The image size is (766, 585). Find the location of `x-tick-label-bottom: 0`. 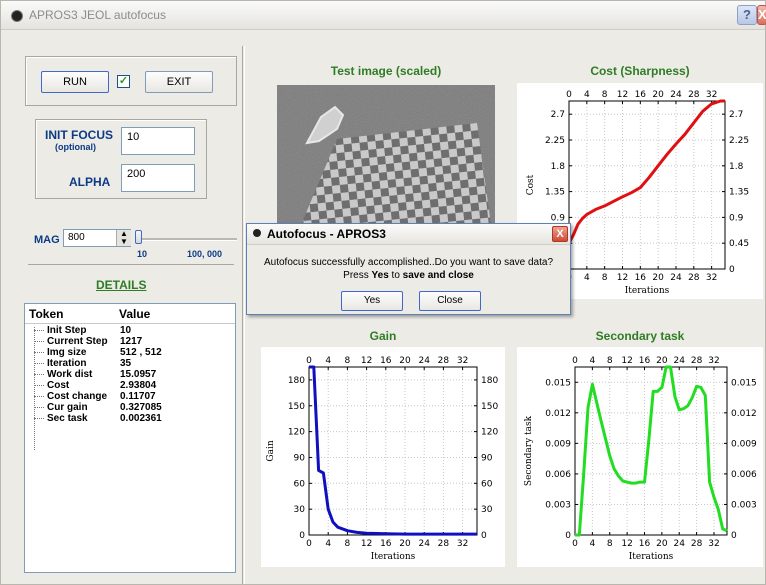

x-tick-label-bottom: 0 is located at coordinates (309, 544).